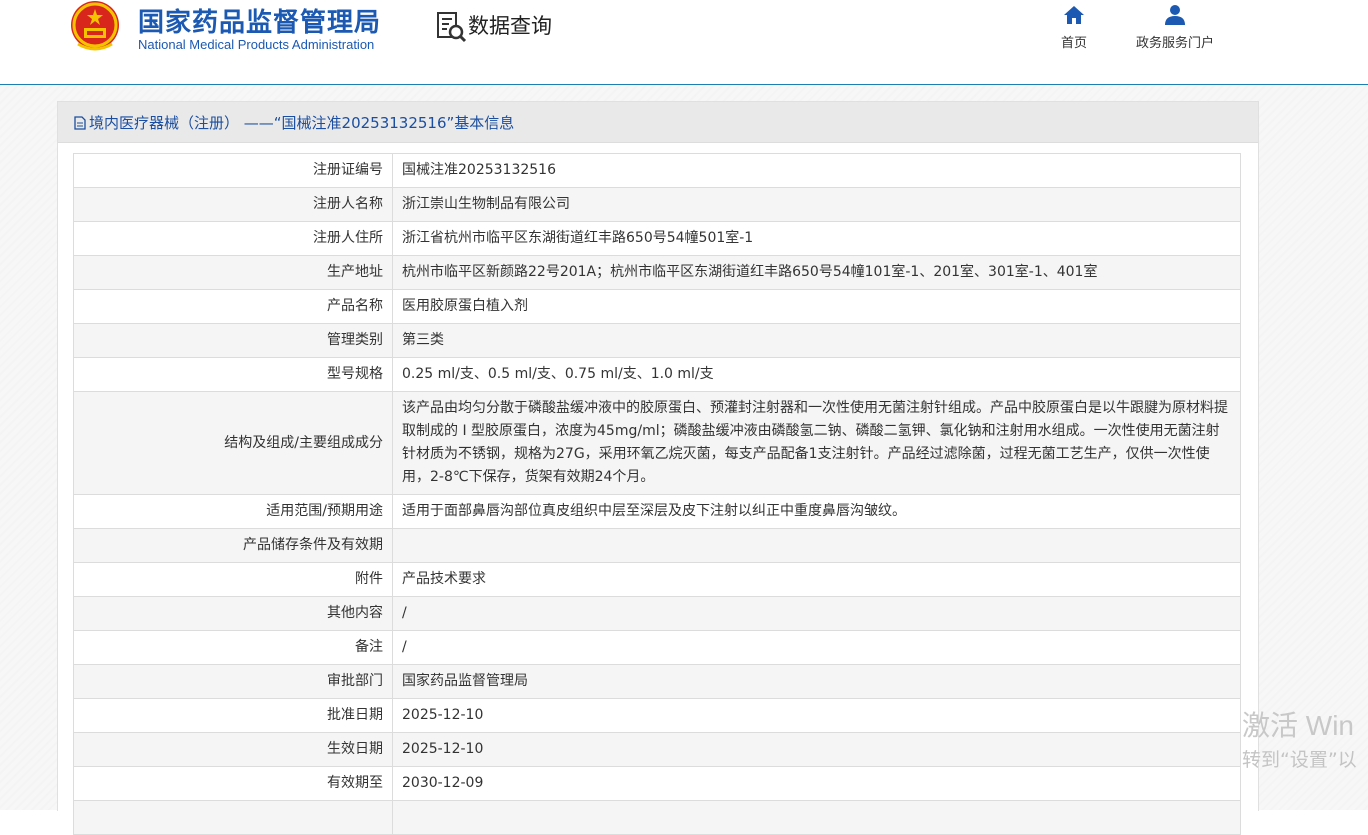  I want to click on table-row: 产品储存条件及有效期, so click(657, 545).